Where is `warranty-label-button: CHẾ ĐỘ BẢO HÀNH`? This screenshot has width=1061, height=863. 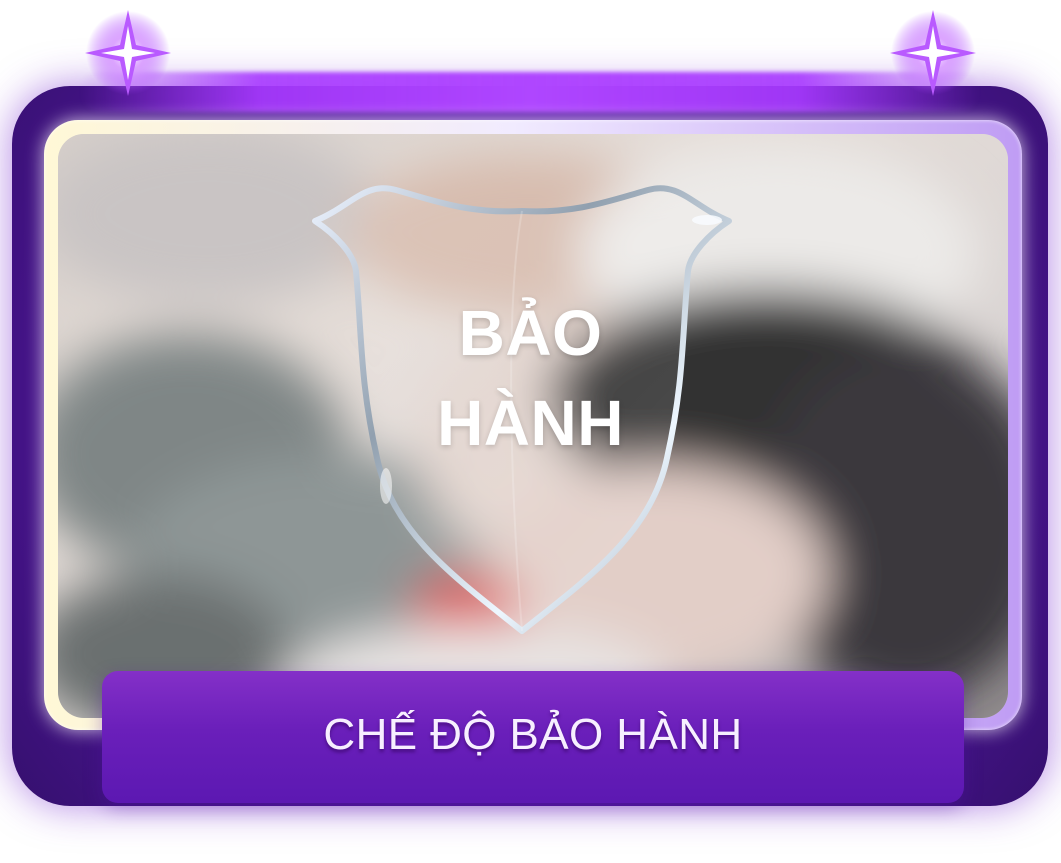 warranty-label-button: CHẾ ĐỘ BẢO HÀNH is located at coordinates (533, 737).